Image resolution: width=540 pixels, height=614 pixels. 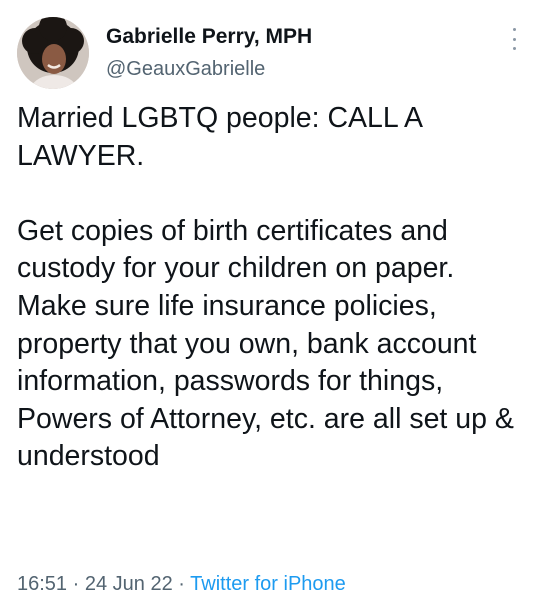 What do you see at coordinates (209, 53) in the screenshot?
I see `author-info: Gabrielle Perry, MPH @GeauxGabrielle` at bounding box center [209, 53].